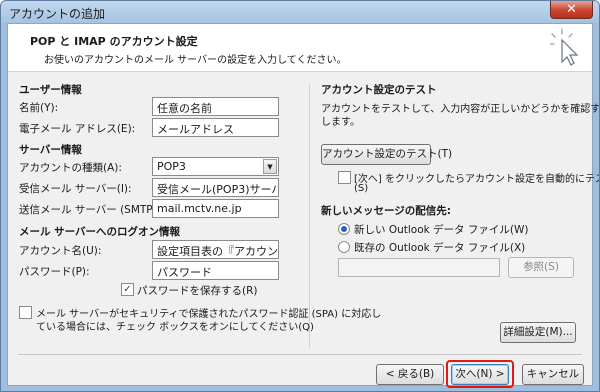 The height and width of the screenshot is (392, 600). I want to click on new-data-file-label: 新しい Outlook データ ファイル(W), so click(441, 230).